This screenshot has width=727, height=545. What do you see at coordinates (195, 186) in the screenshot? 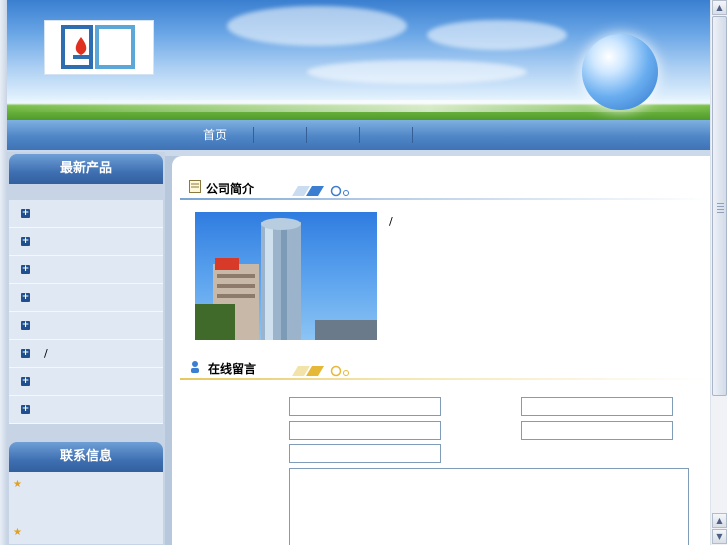
I see `document-icon` at bounding box center [195, 186].